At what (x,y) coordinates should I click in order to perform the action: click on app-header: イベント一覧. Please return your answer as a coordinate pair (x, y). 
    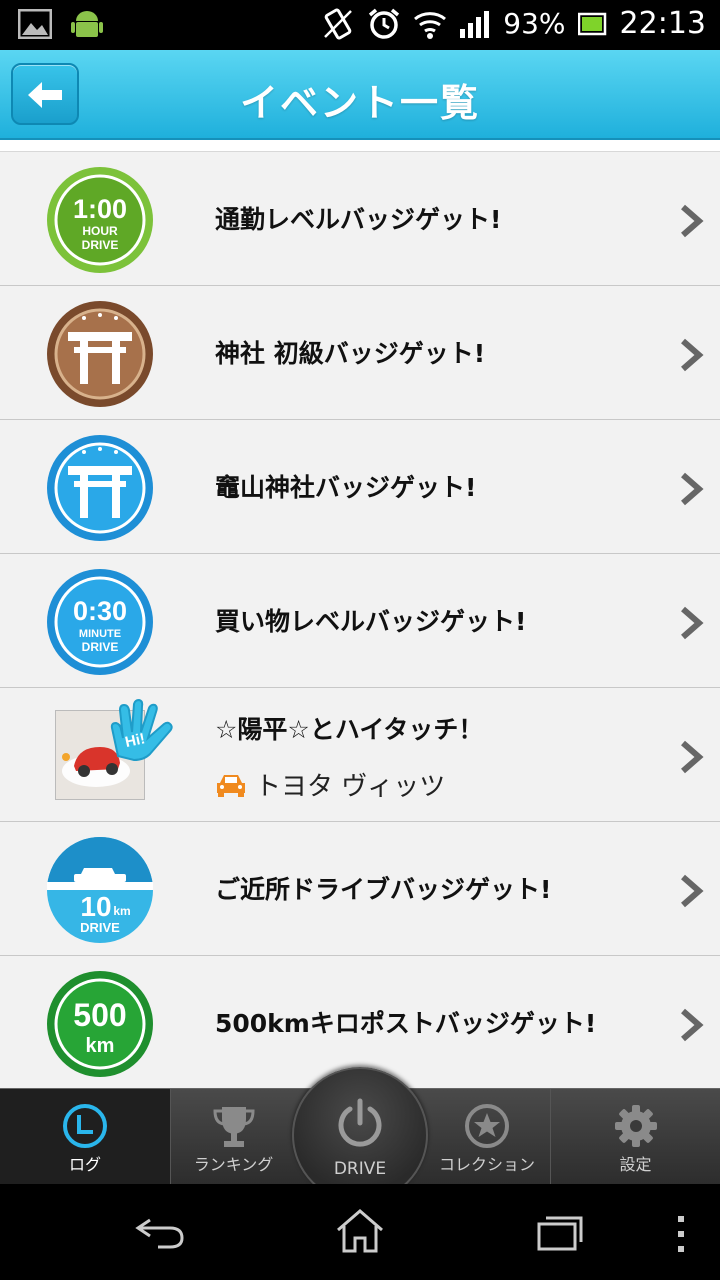
    Looking at the image, I should click on (360, 95).